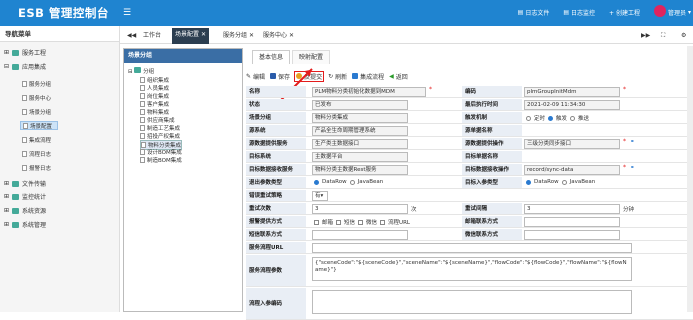  I want to click on radio-push, so click(573, 118).